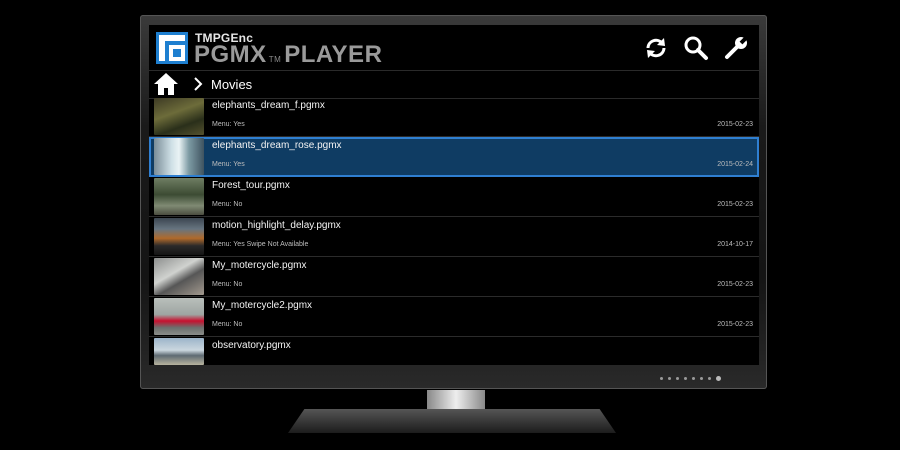 Image resolution: width=900 pixels, height=450 pixels. I want to click on file-name: elephants_dream_rose.pgmx, so click(277, 145).